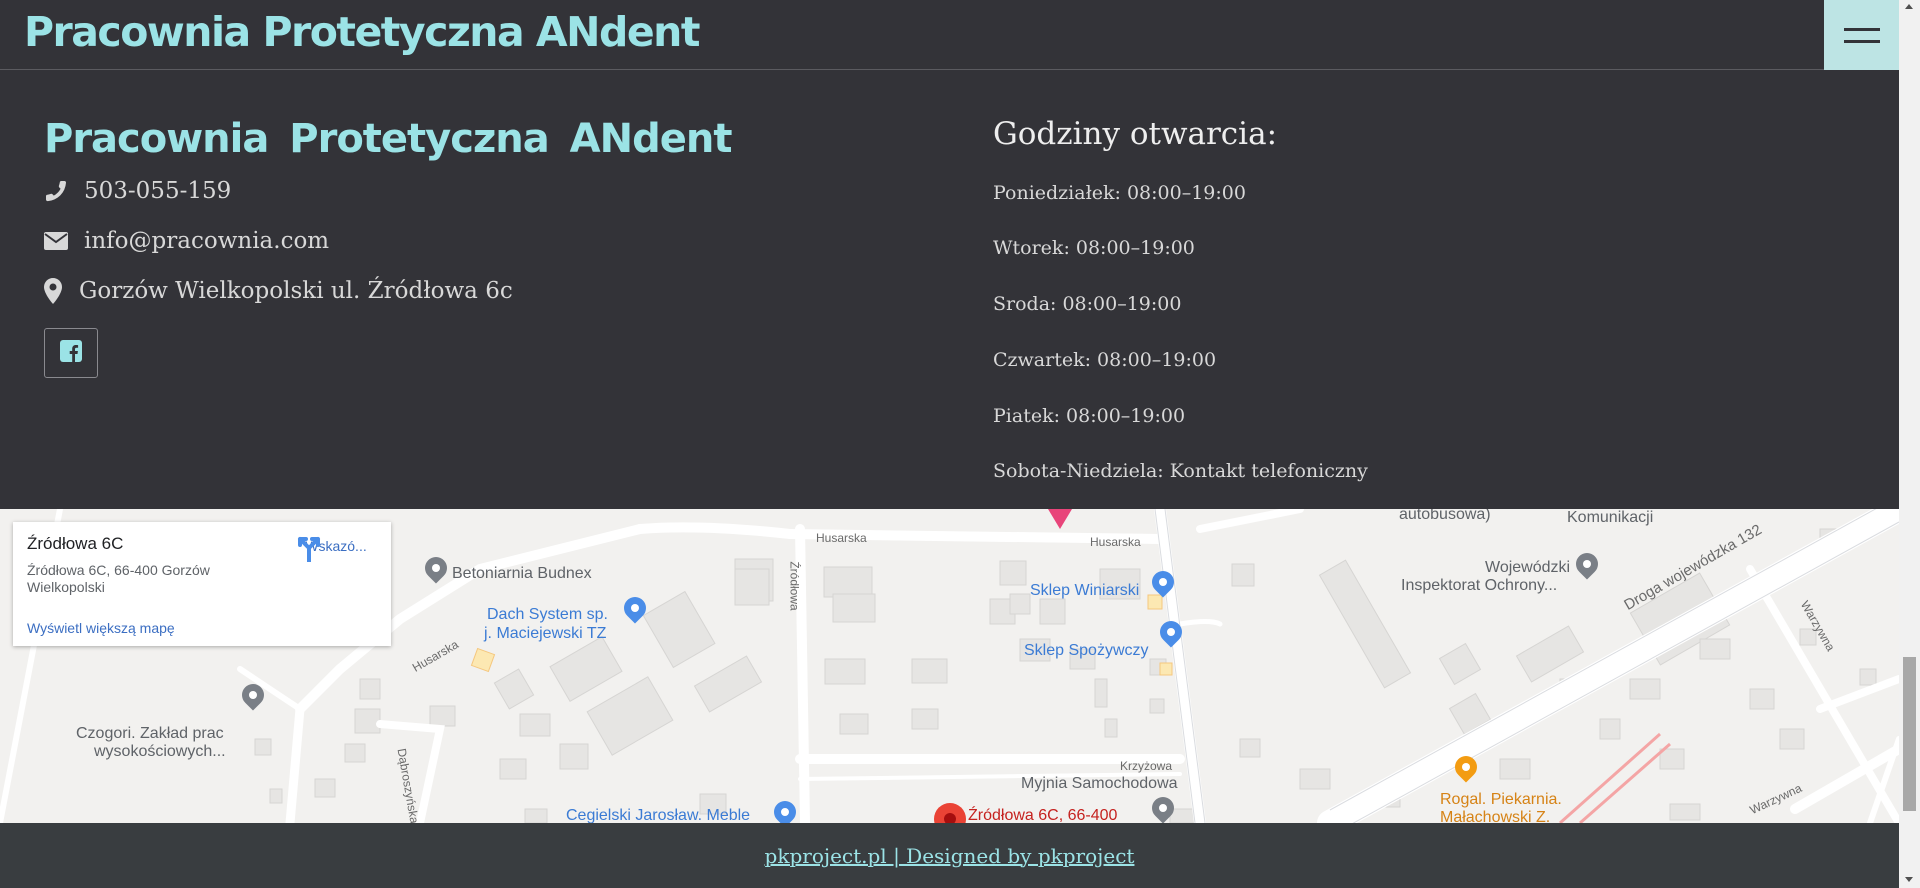 The width and height of the screenshot is (1920, 888). I want to click on contact-title: Pracownia Protetyczna ANdent, so click(388, 139).